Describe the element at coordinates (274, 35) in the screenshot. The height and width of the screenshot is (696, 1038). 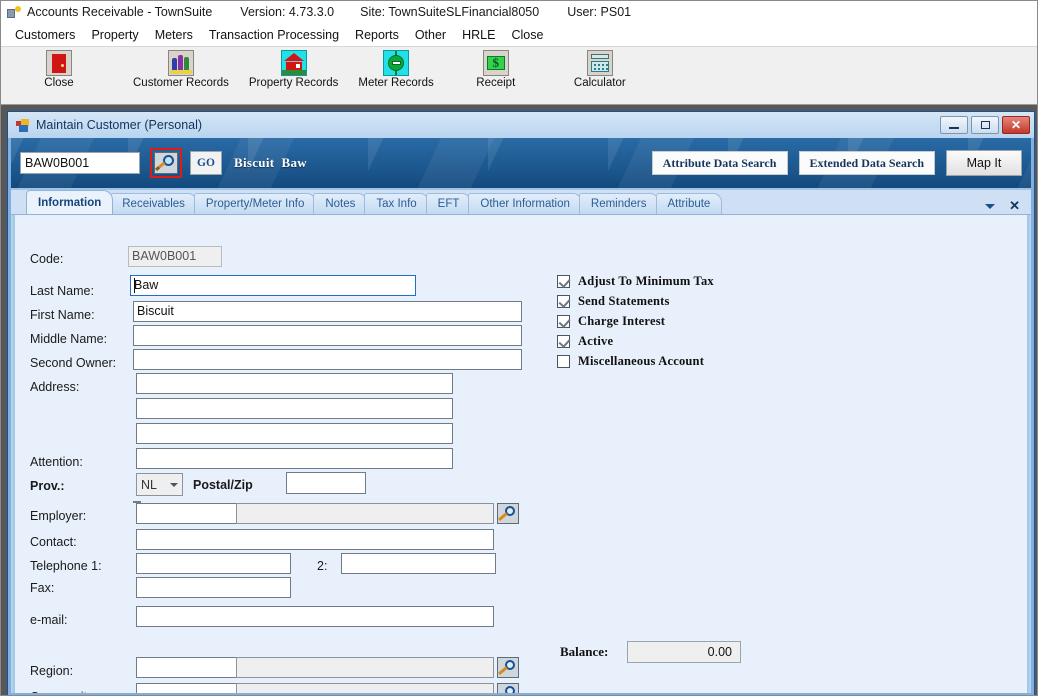
I see `menu-item-transaction-processing: Transaction Processing` at that location.